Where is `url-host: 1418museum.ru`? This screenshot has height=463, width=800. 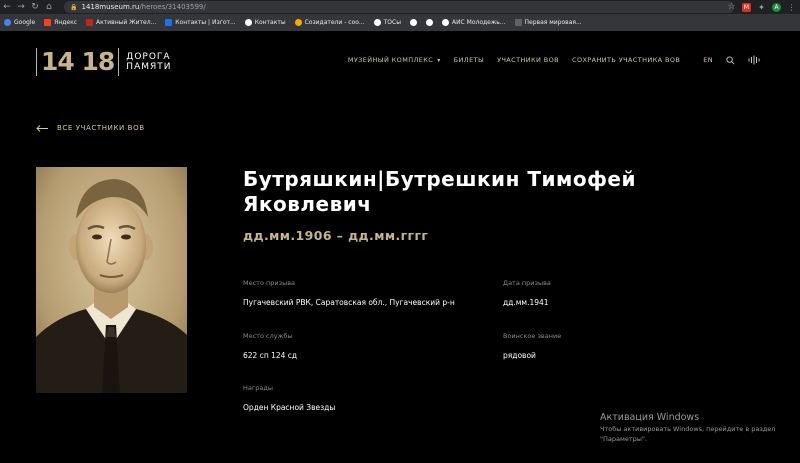
url-host: 1418museum.ru is located at coordinates (110, 7).